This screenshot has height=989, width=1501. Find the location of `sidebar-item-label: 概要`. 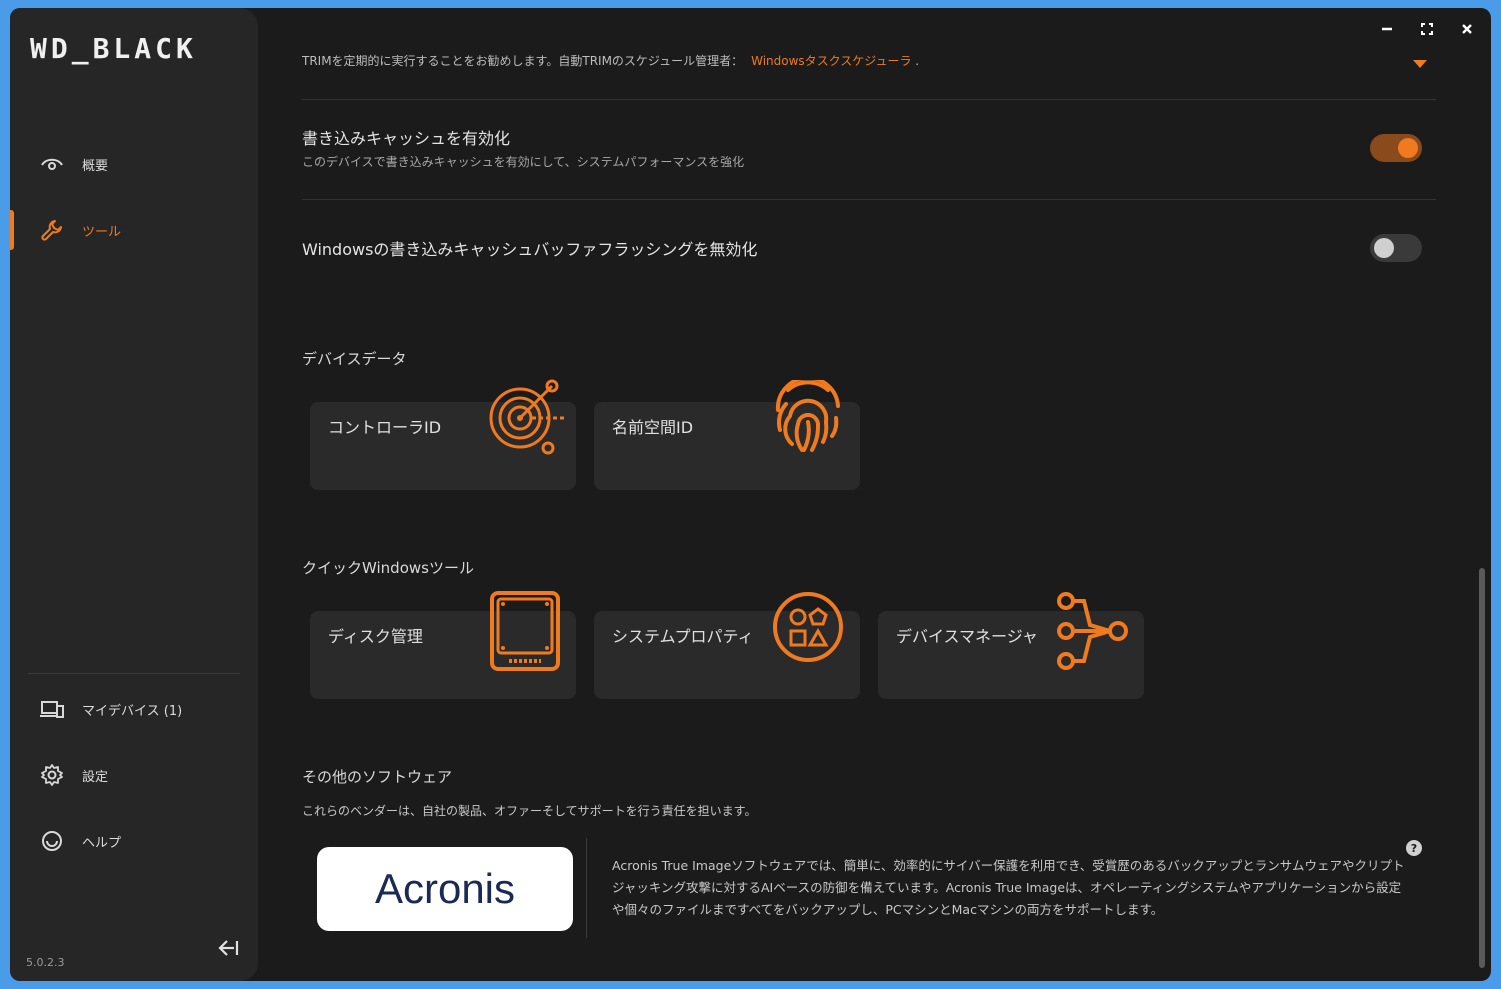

sidebar-item-label: 概要 is located at coordinates (95, 166).